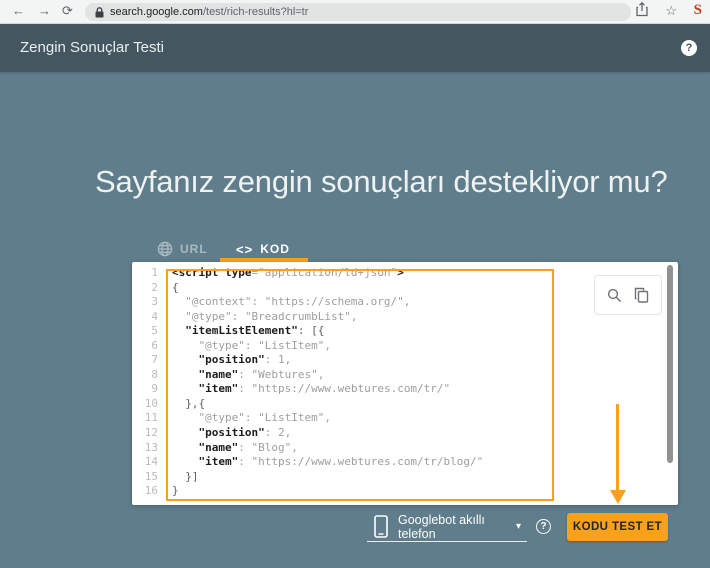 The height and width of the screenshot is (568, 710). I want to click on url-domain: search.google.com, so click(156, 12).